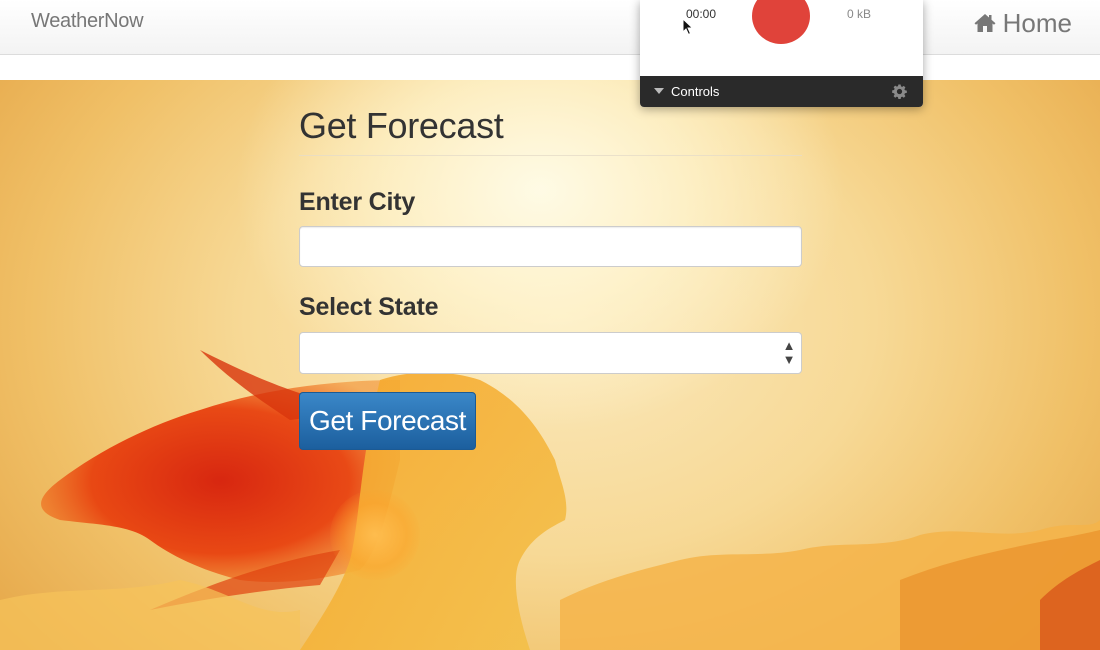  Describe the element at coordinates (550, 246) in the screenshot. I see `city-input` at that location.